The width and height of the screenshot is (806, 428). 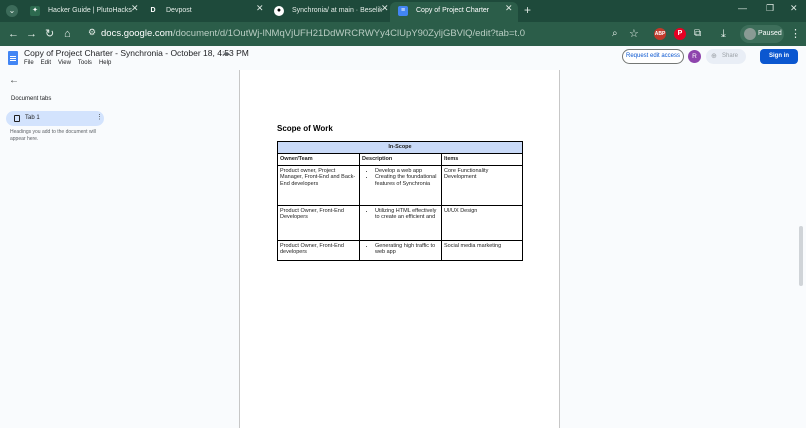 What do you see at coordinates (527, 10) in the screenshot?
I see `new-tab-button: +` at bounding box center [527, 10].